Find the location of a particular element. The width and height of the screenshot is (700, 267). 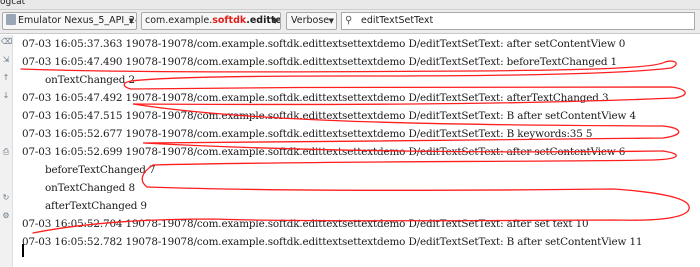

search-value: editTextSetText is located at coordinates (397, 20).